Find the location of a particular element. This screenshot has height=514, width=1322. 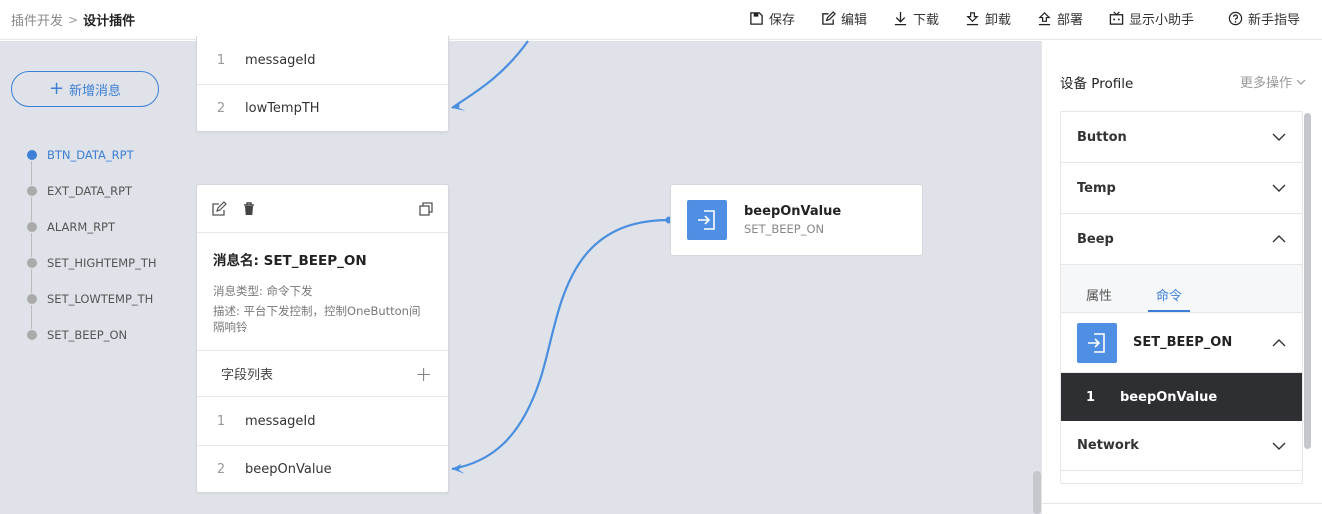

section-name: Beep is located at coordinates (1095, 239).